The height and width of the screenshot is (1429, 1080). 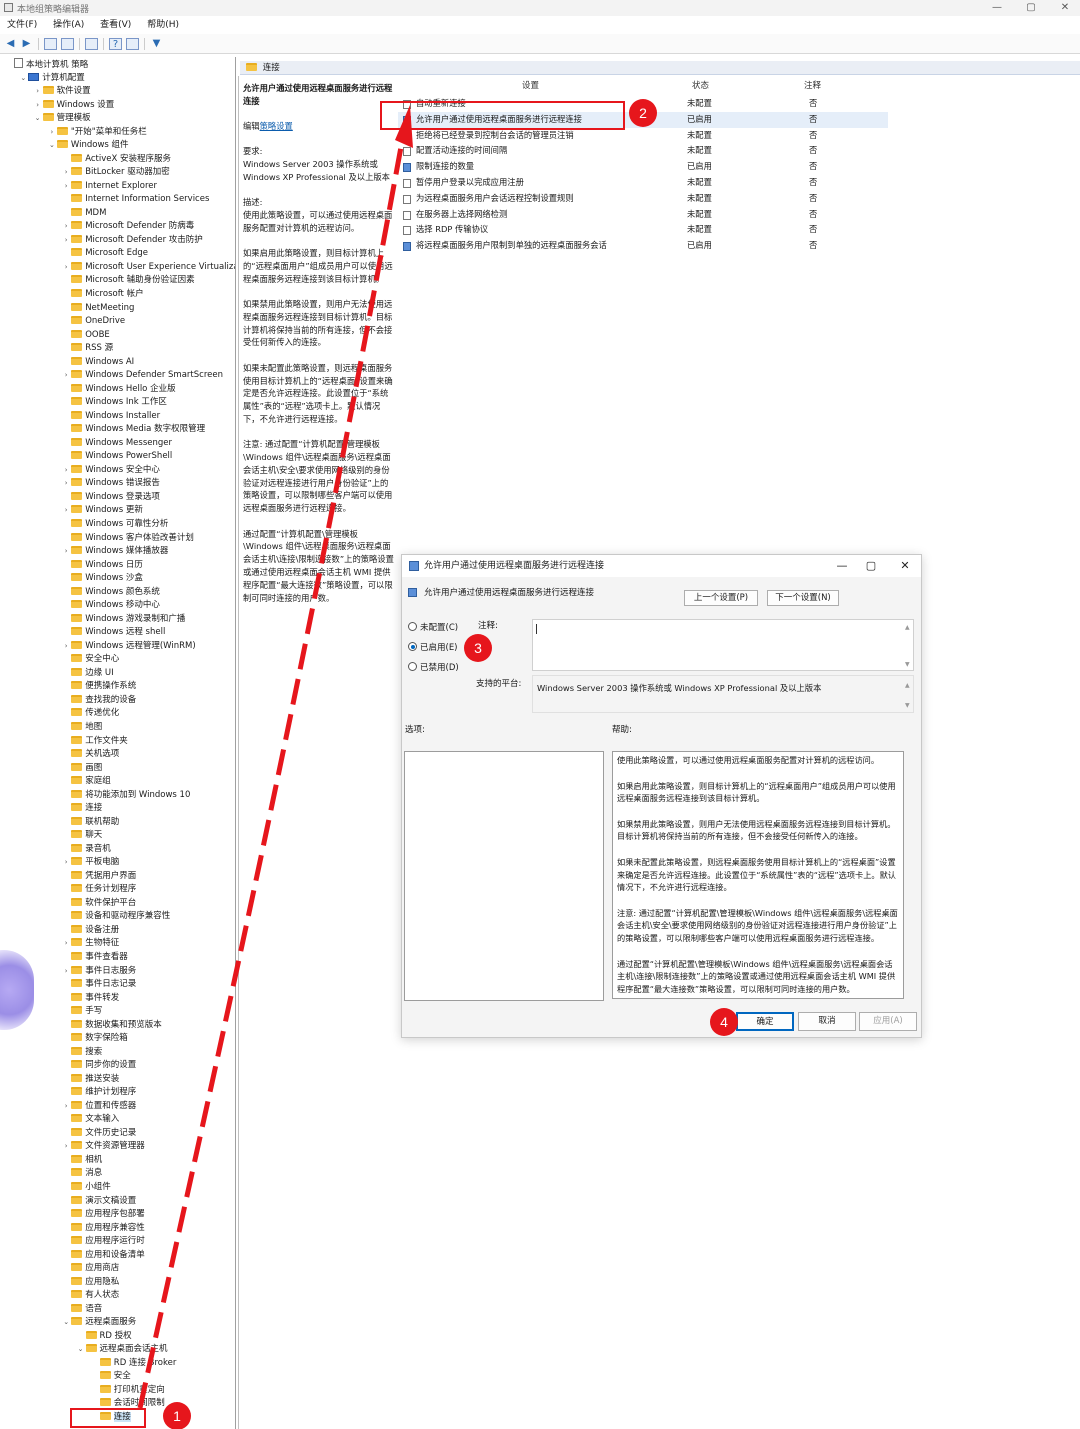 I want to click on tree-item: › BitLocker 驱动器加密, so click(x=115, y=173).